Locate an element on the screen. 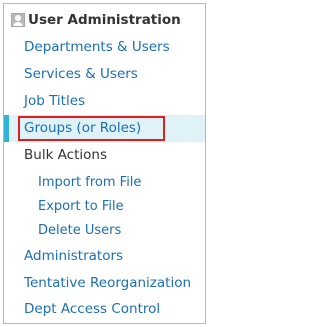 The image size is (320, 327). nav-item-administrators: Administrators is located at coordinates (104, 256).